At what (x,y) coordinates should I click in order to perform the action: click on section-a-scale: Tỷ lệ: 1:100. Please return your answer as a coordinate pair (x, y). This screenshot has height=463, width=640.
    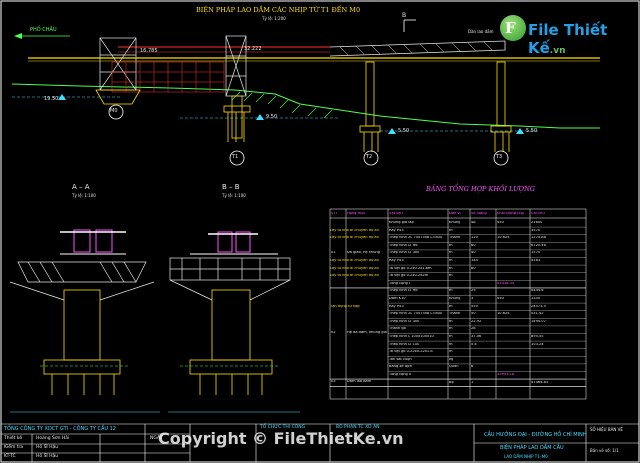
    Looking at the image, I should click on (84, 195).